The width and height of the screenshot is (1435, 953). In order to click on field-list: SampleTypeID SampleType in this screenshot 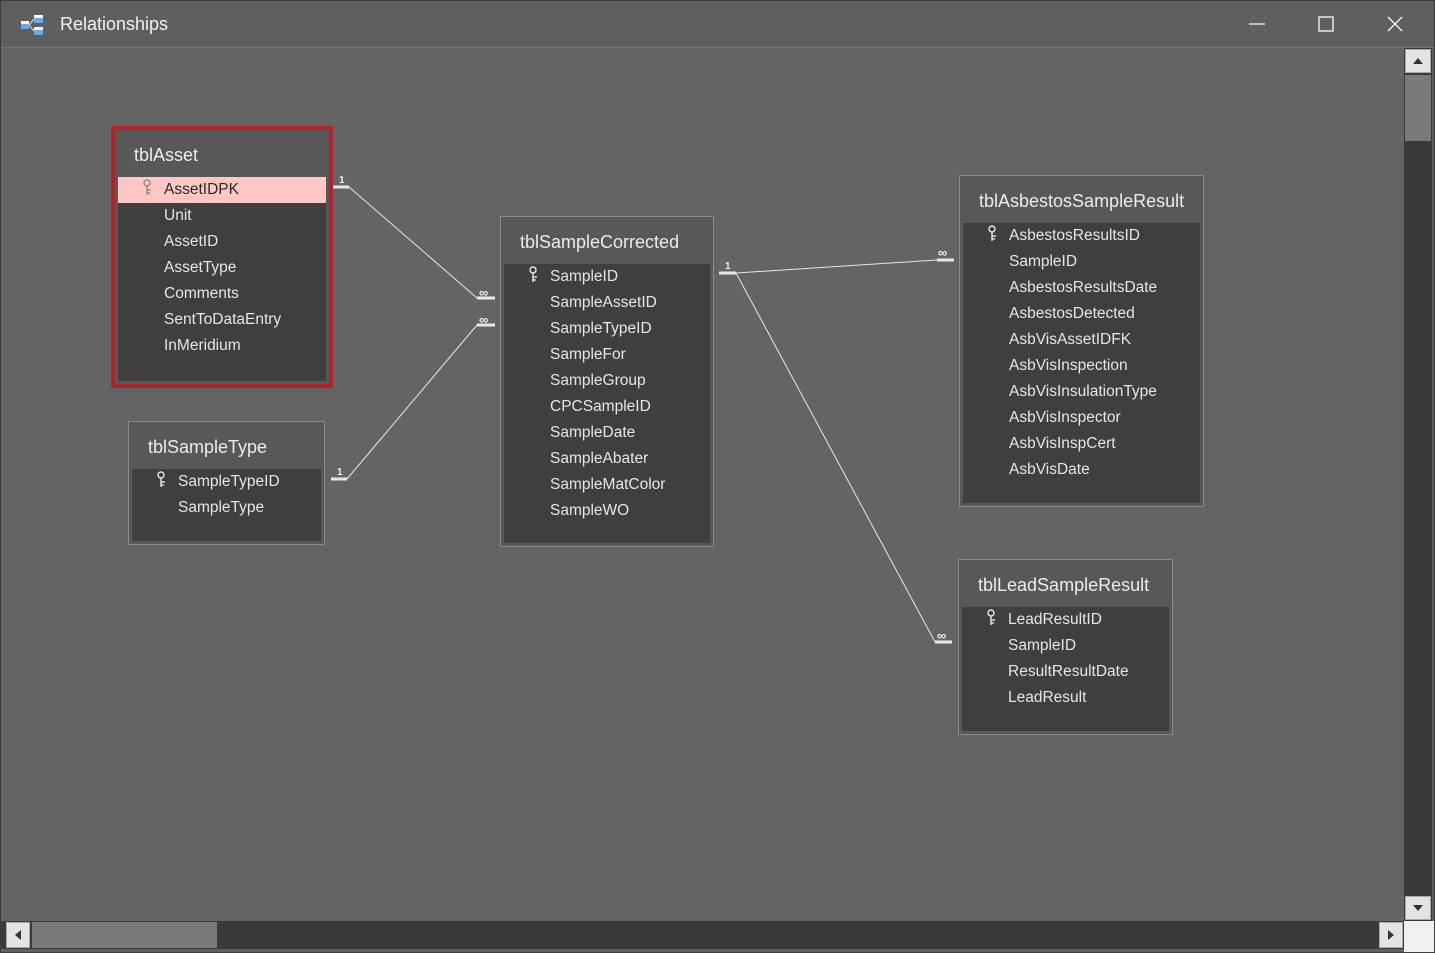, I will do `click(226, 495)`.